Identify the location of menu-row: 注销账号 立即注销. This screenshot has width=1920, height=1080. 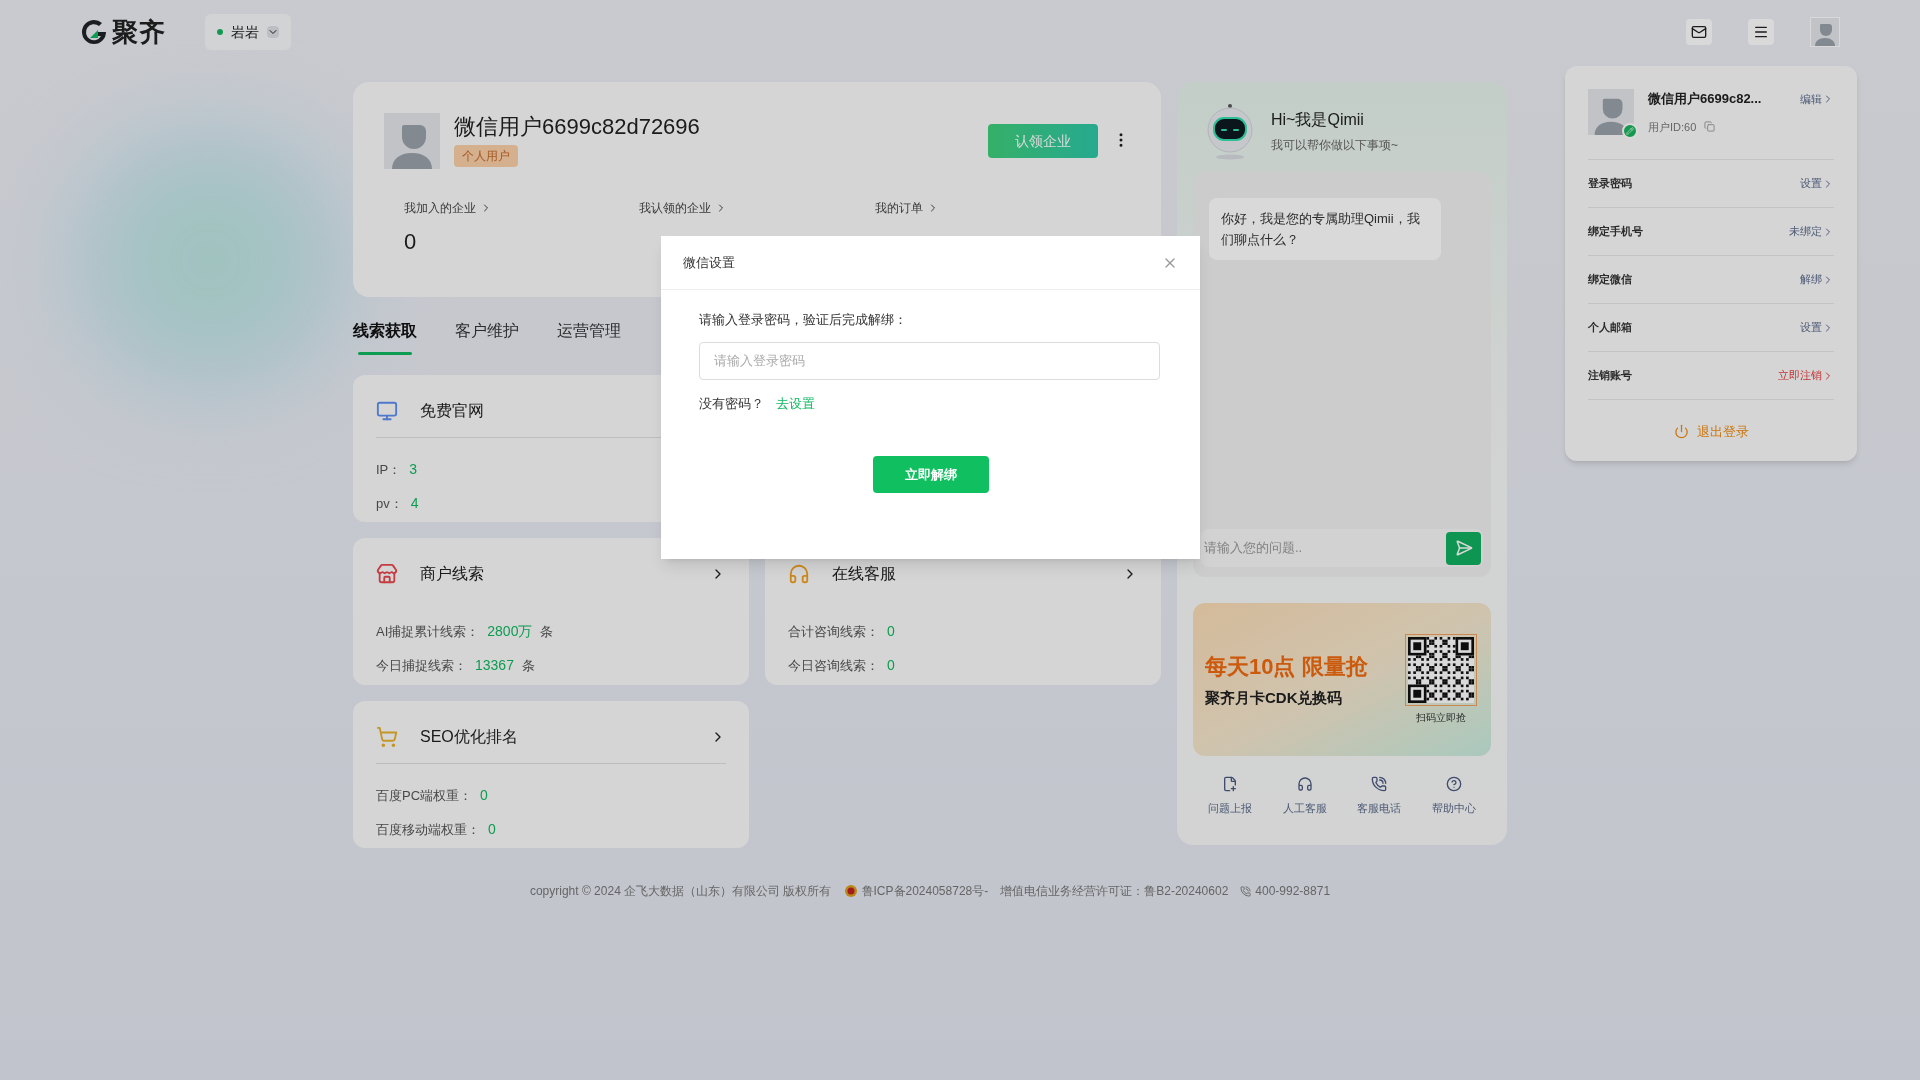
(1711, 376).